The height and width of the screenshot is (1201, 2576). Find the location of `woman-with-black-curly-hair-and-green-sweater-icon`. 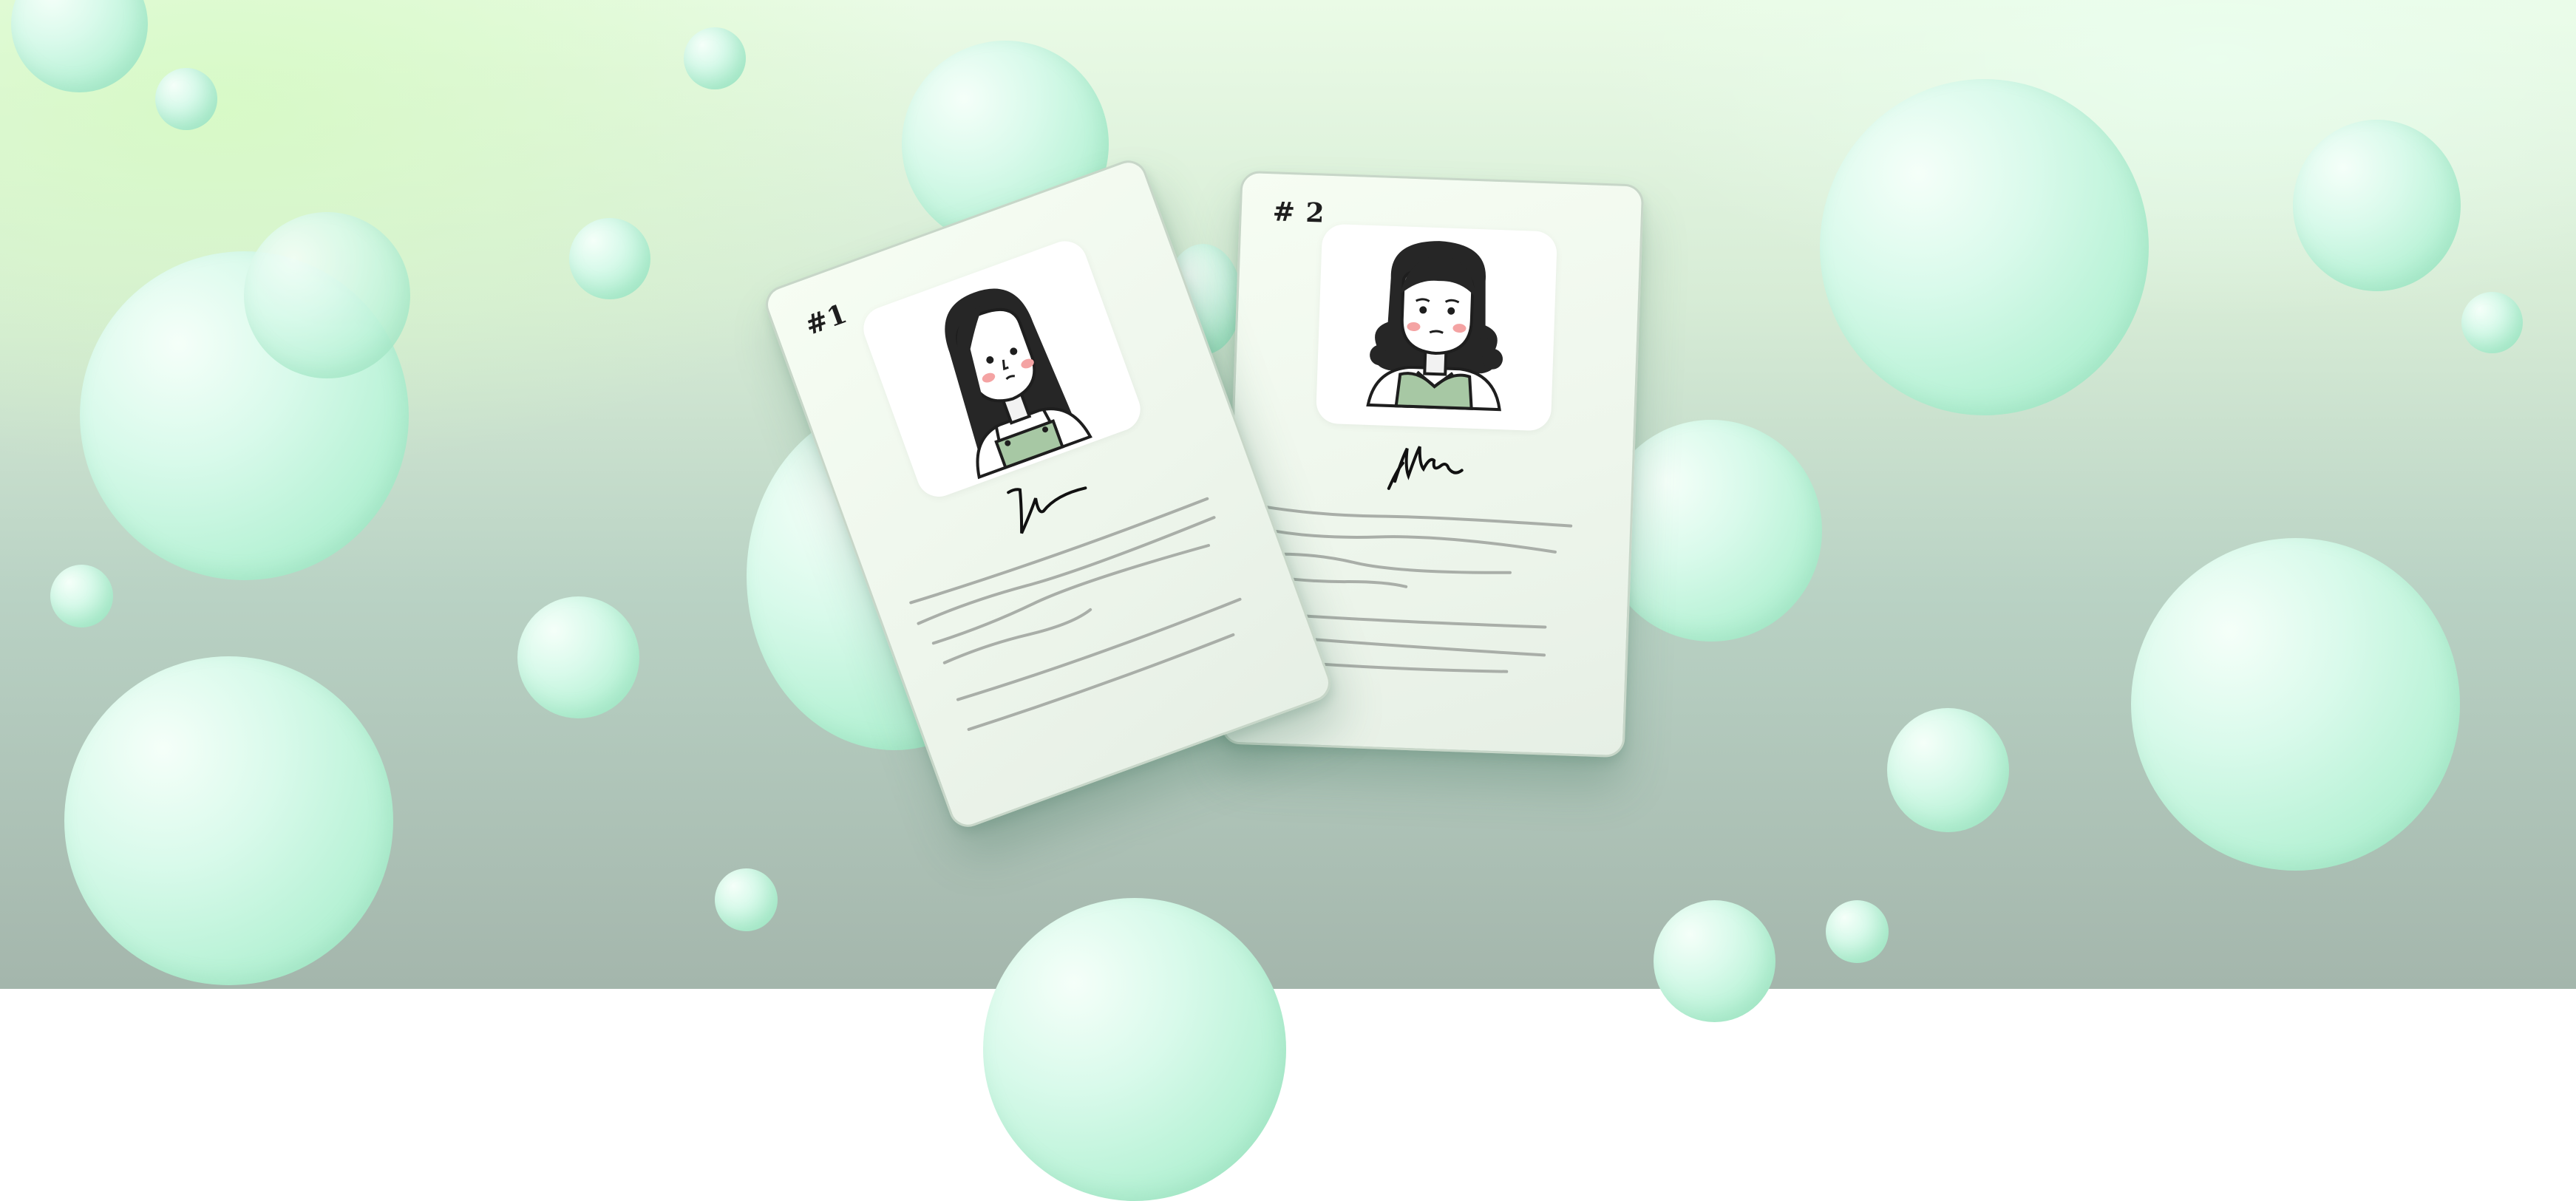

woman-with-black-curly-hair-and-green-sweater-icon is located at coordinates (1434, 326).